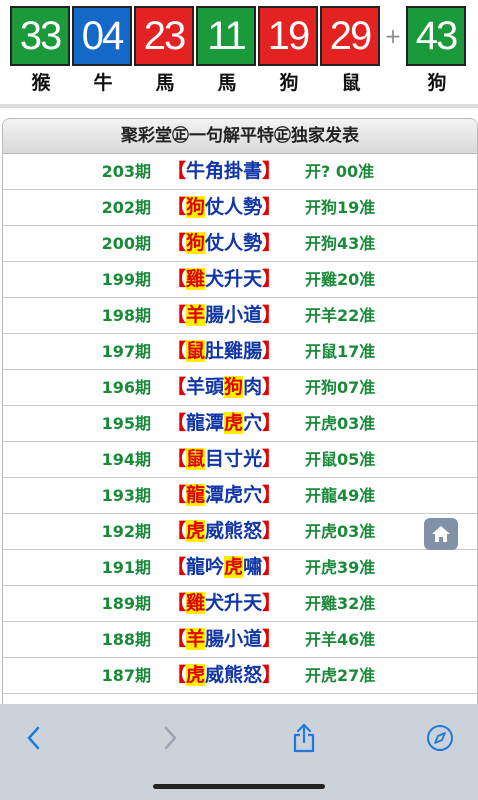 The image size is (478, 800). Describe the element at coordinates (393, 36) in the screenshot. I see `plus-sign: +` at that location.